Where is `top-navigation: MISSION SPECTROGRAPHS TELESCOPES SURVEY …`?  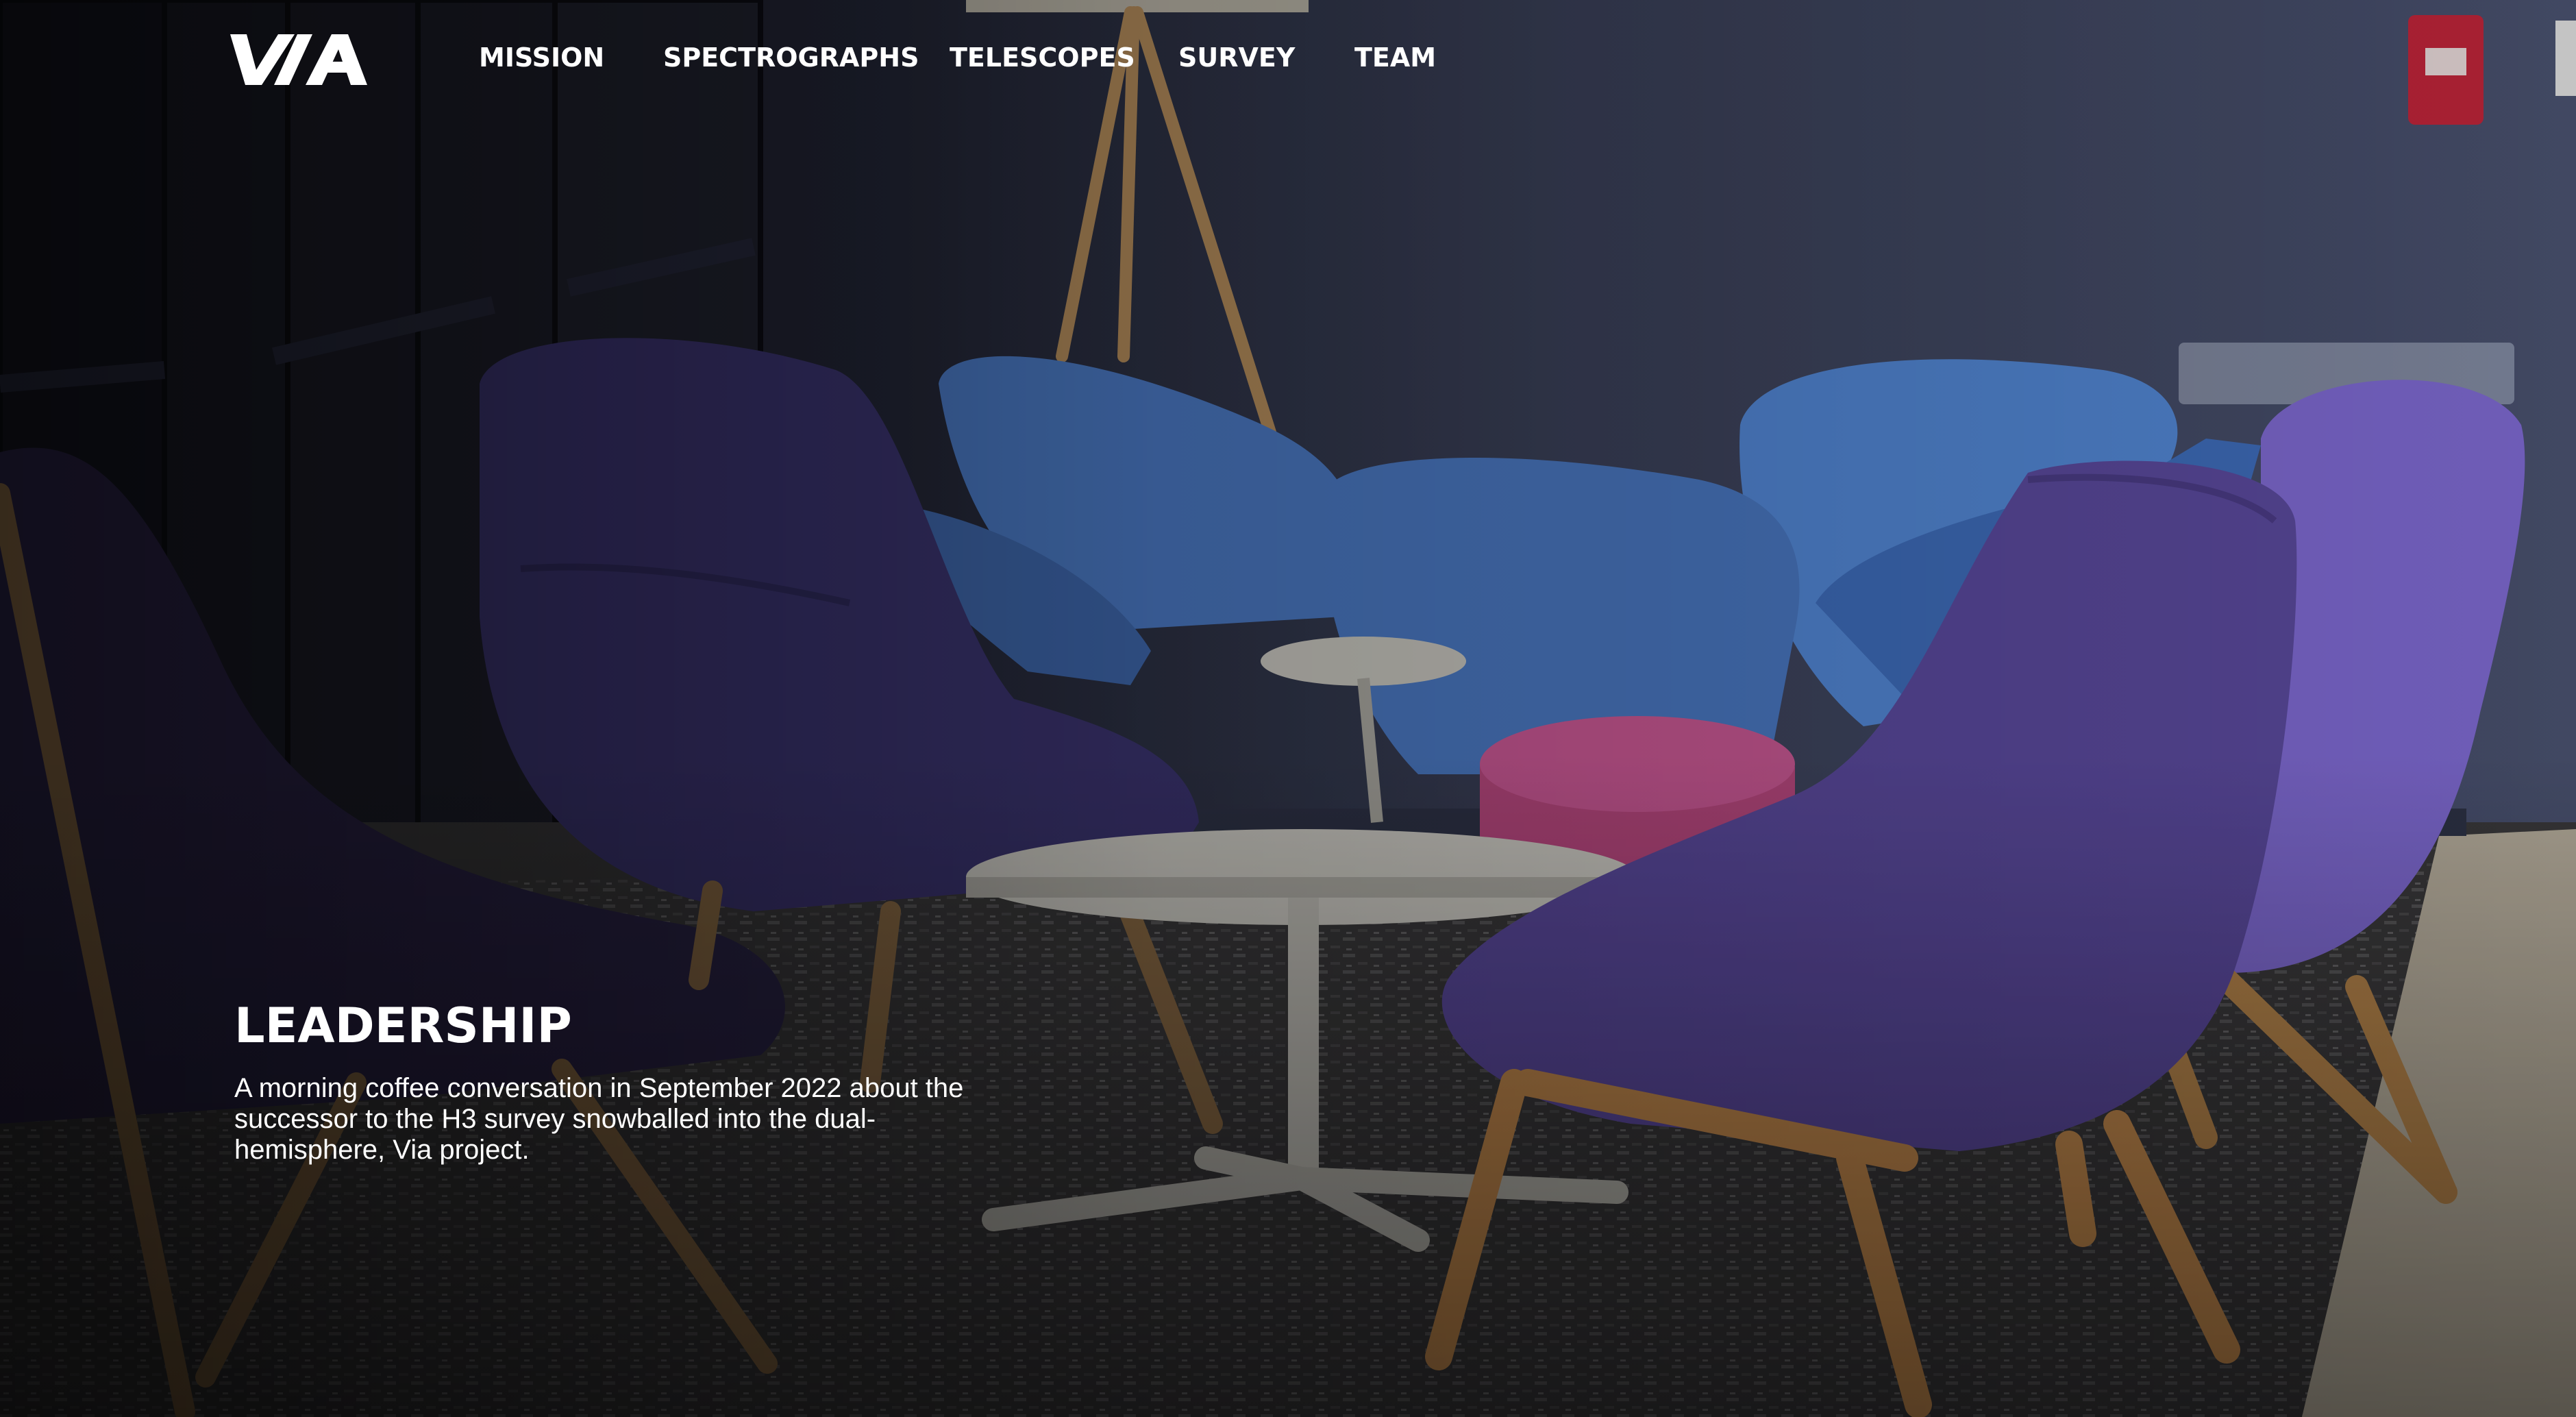 top-navigation: MISSION SPECTROGRAPHS TELESCOPES SURVEY … is located at coordinates (1288, 62).